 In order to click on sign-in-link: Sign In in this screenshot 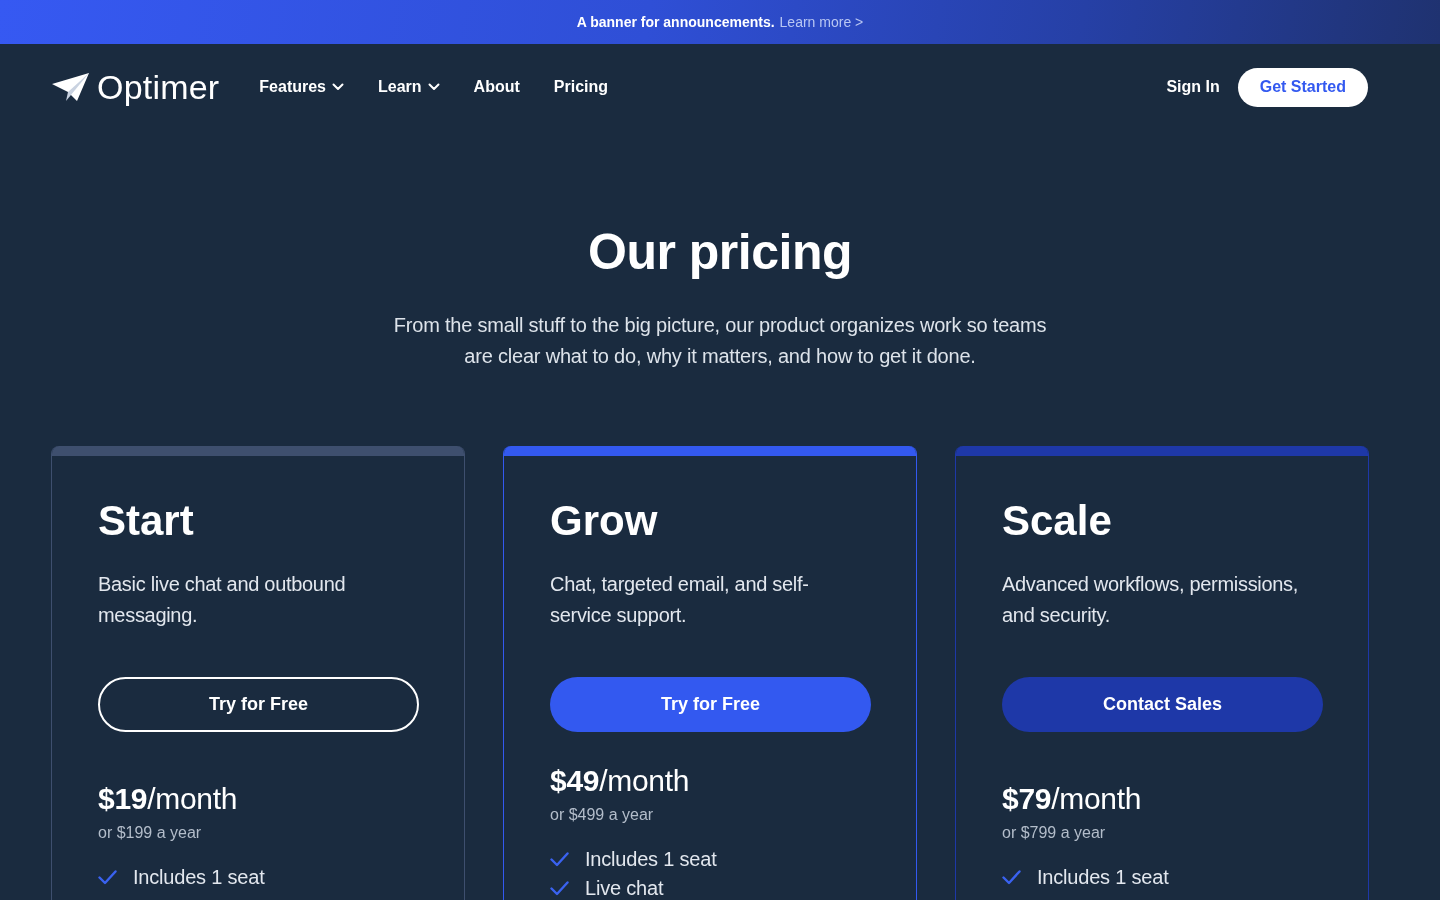, I will do `click(1193, 87)`.